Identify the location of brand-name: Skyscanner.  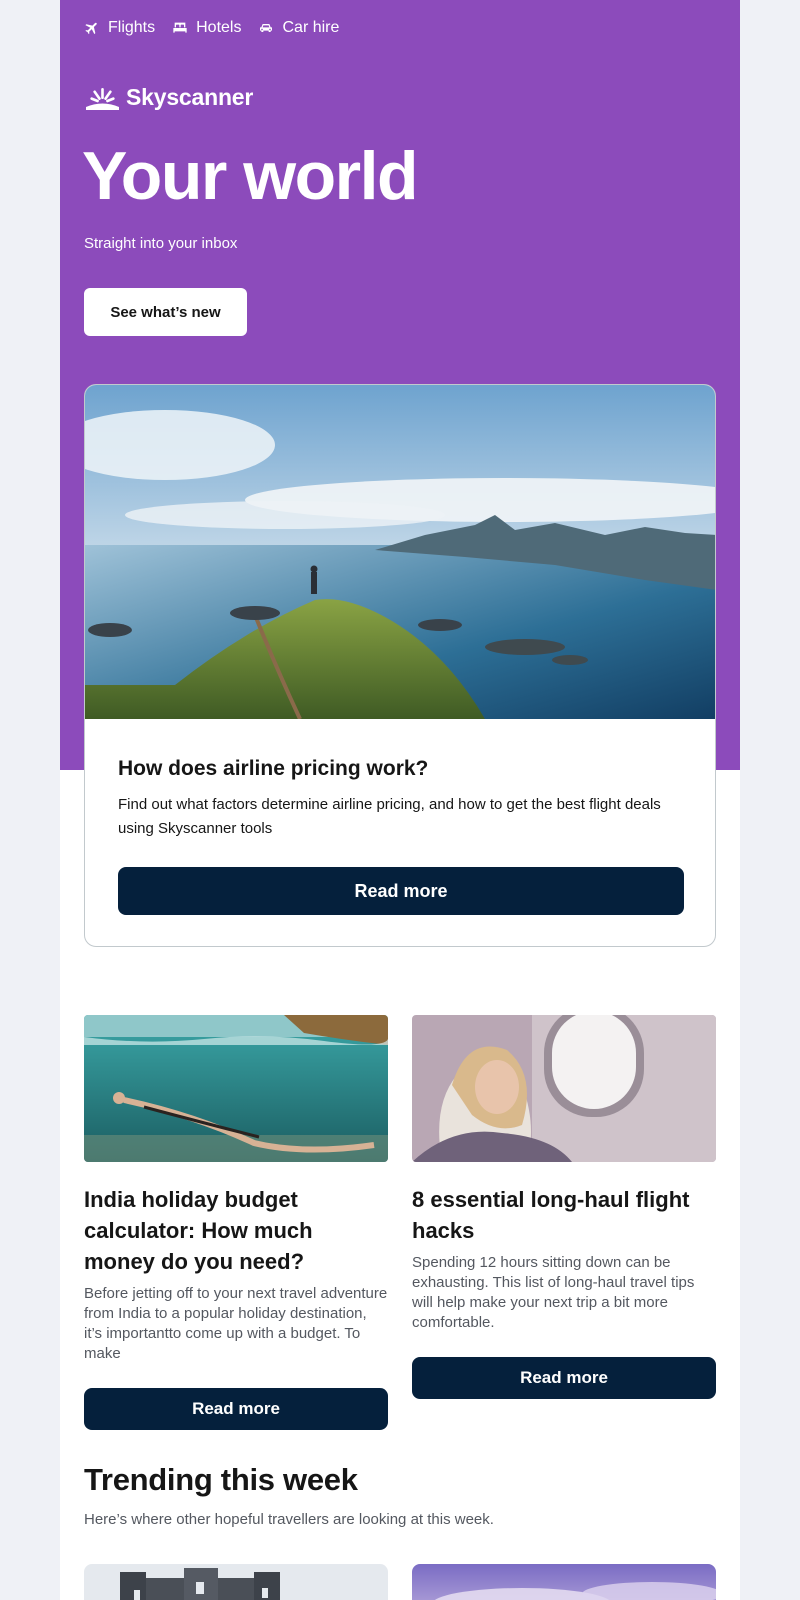
(190, 97).